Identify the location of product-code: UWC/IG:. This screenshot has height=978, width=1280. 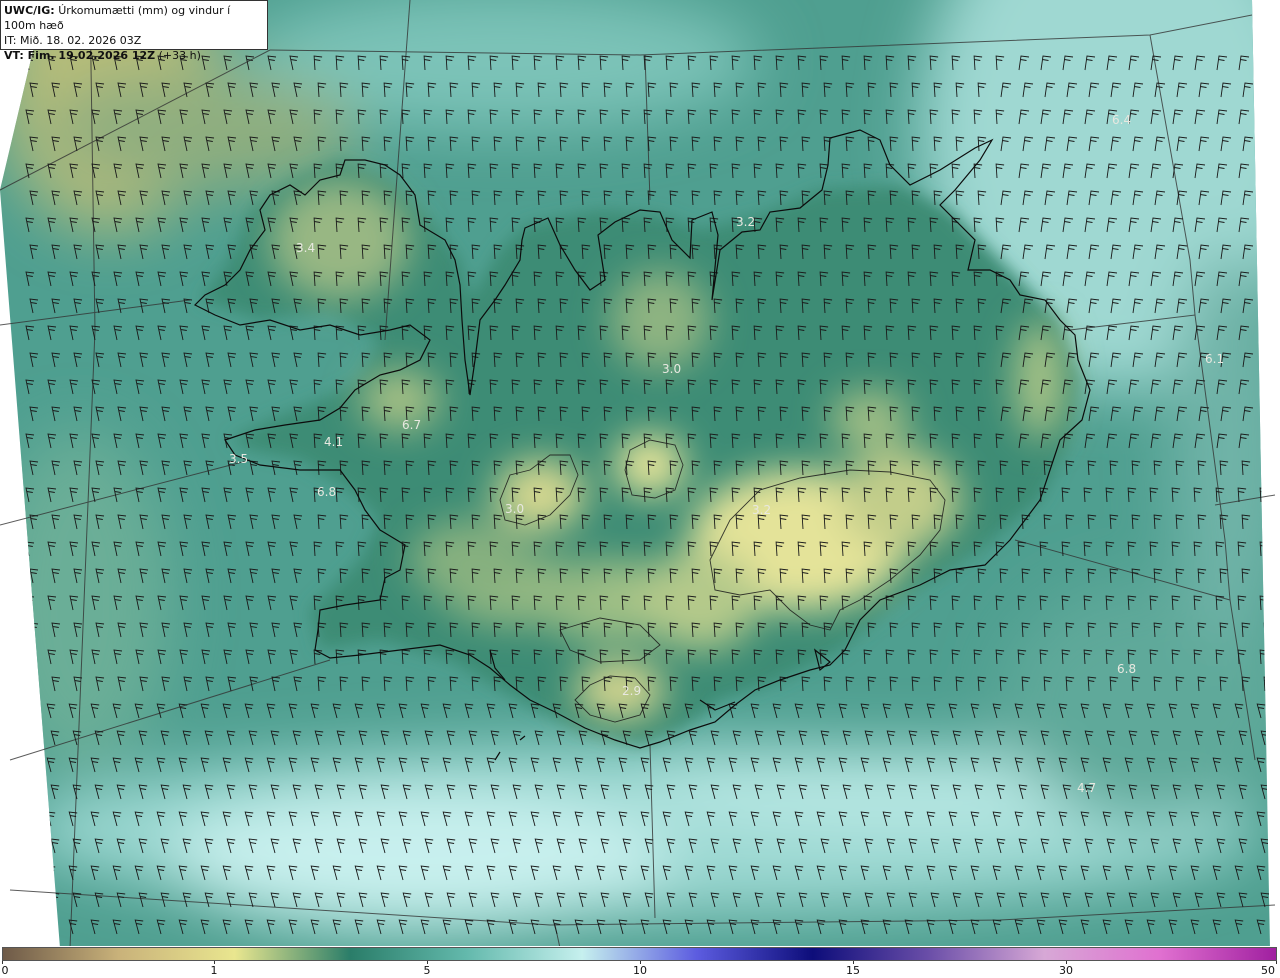
(29, 10).